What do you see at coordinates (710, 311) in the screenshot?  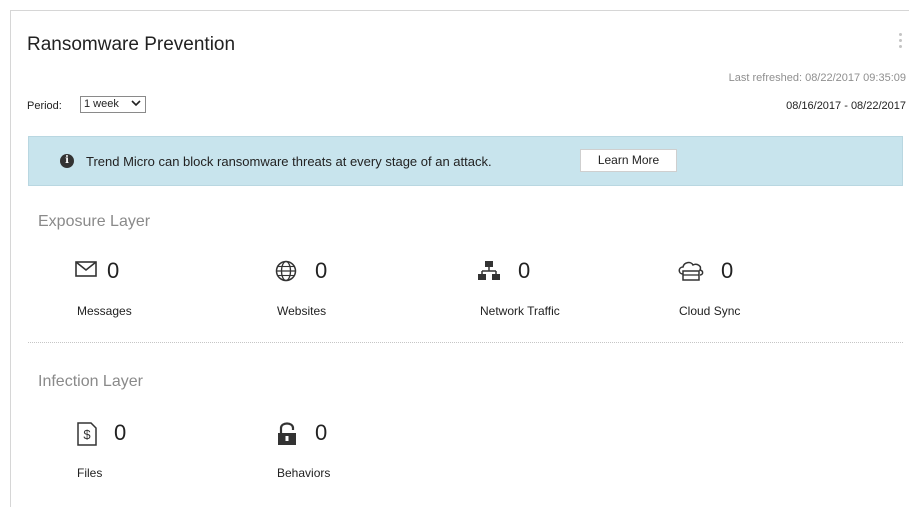 I see `cloud-sync-label: Cloud Sync` at bounding box center [710, 311].